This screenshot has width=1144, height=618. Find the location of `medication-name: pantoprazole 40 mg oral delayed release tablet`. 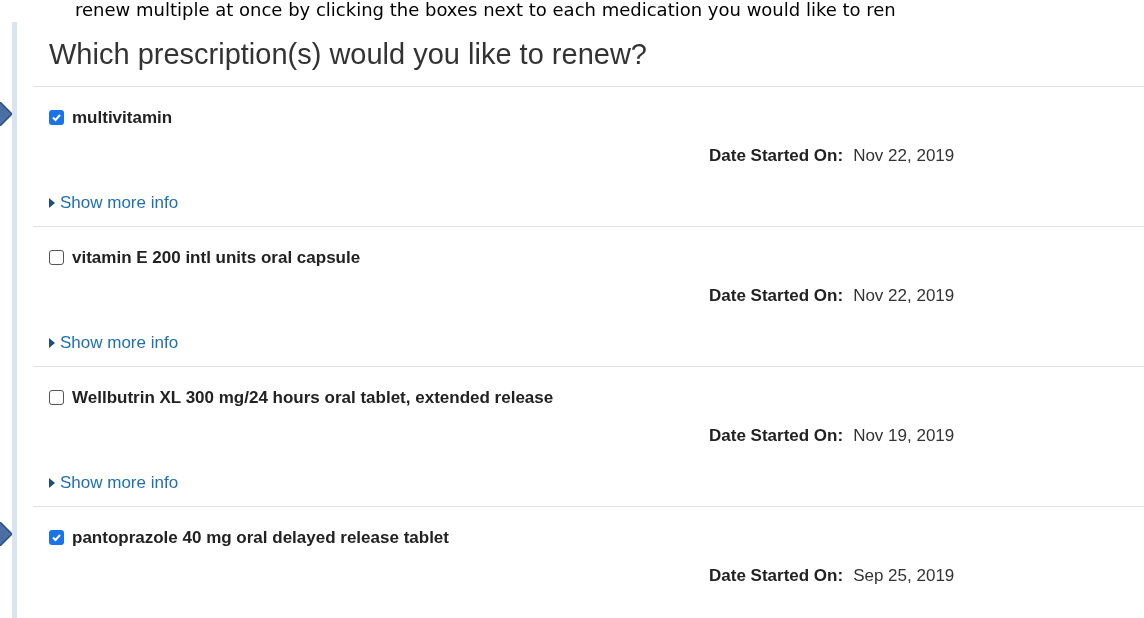

medication-name: pantoprazole 40 mg oral delayed release tablet is located at coordinates (260, 538).